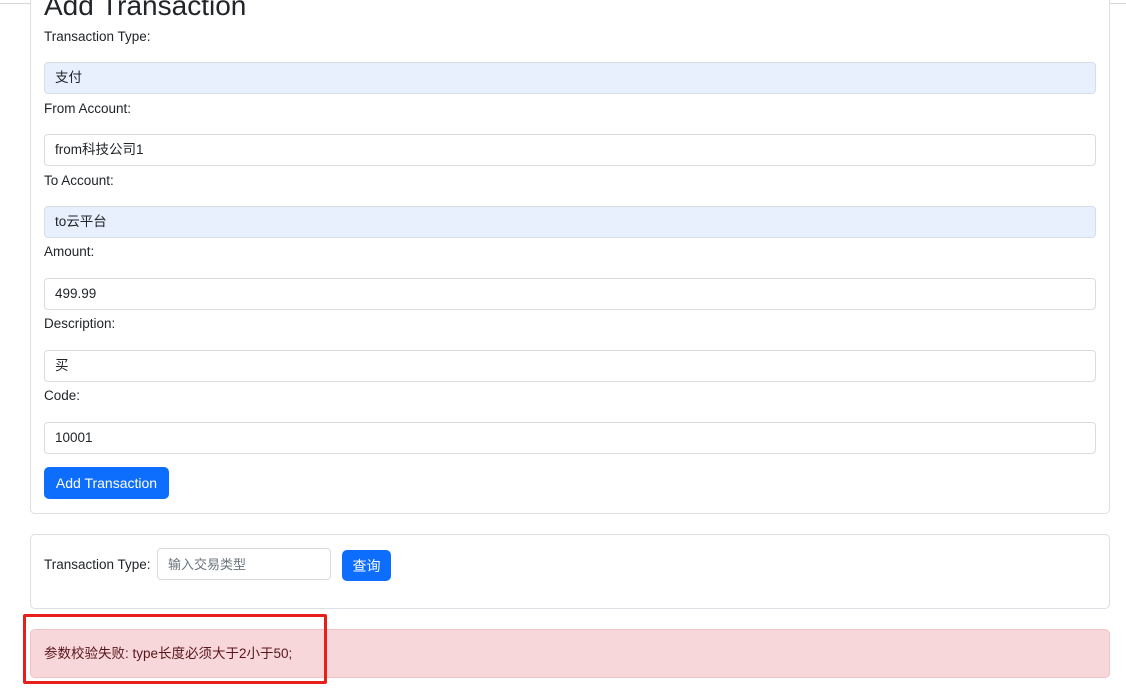 Image resolution: width=1126 pixels, height=691 pixels. I want to click on page-title: Add Transaction, so click(145, 10).